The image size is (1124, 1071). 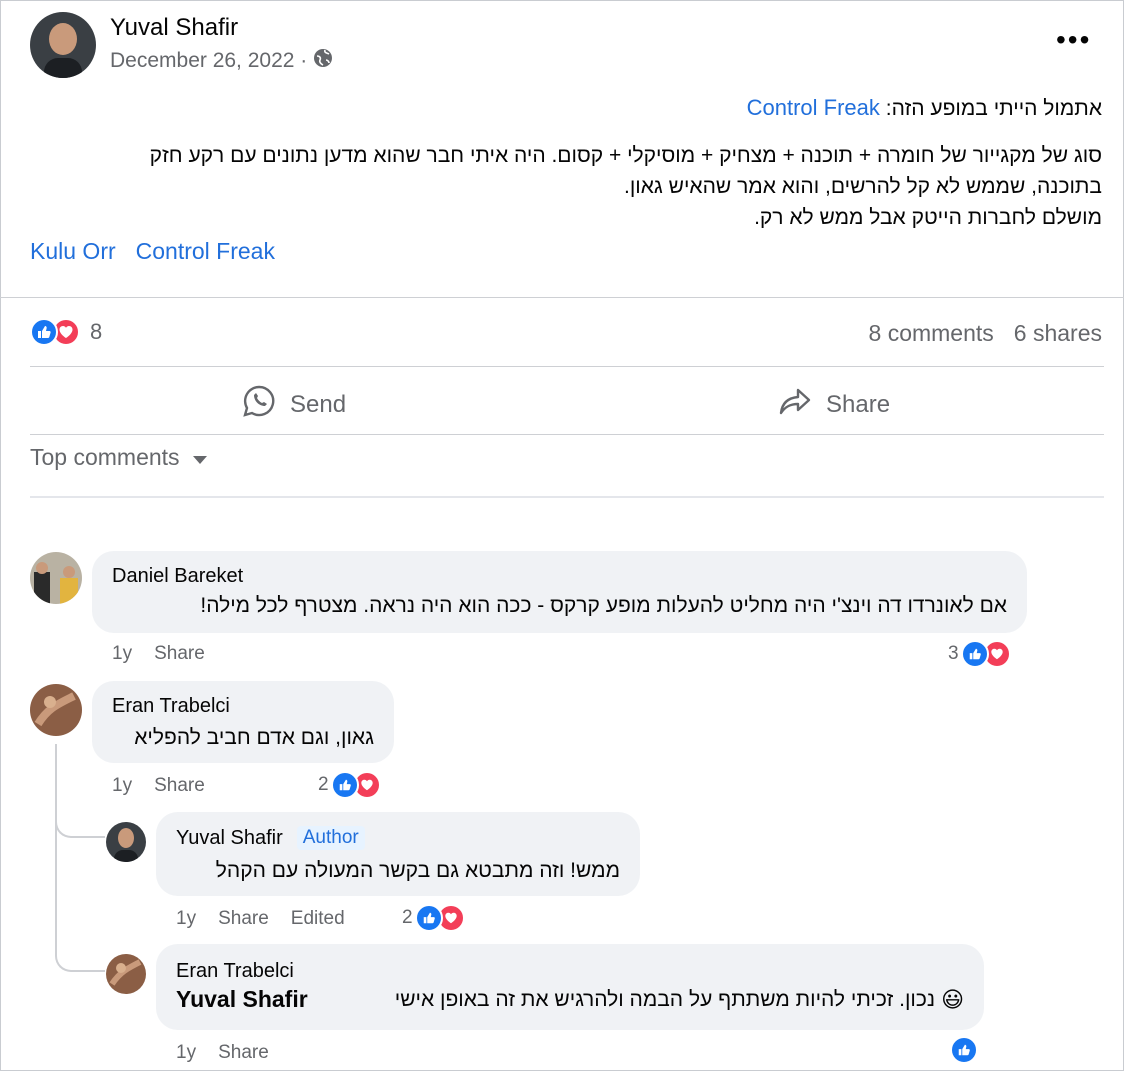 I want to click on sort-label: Top comments, so click(x=105, y=457).